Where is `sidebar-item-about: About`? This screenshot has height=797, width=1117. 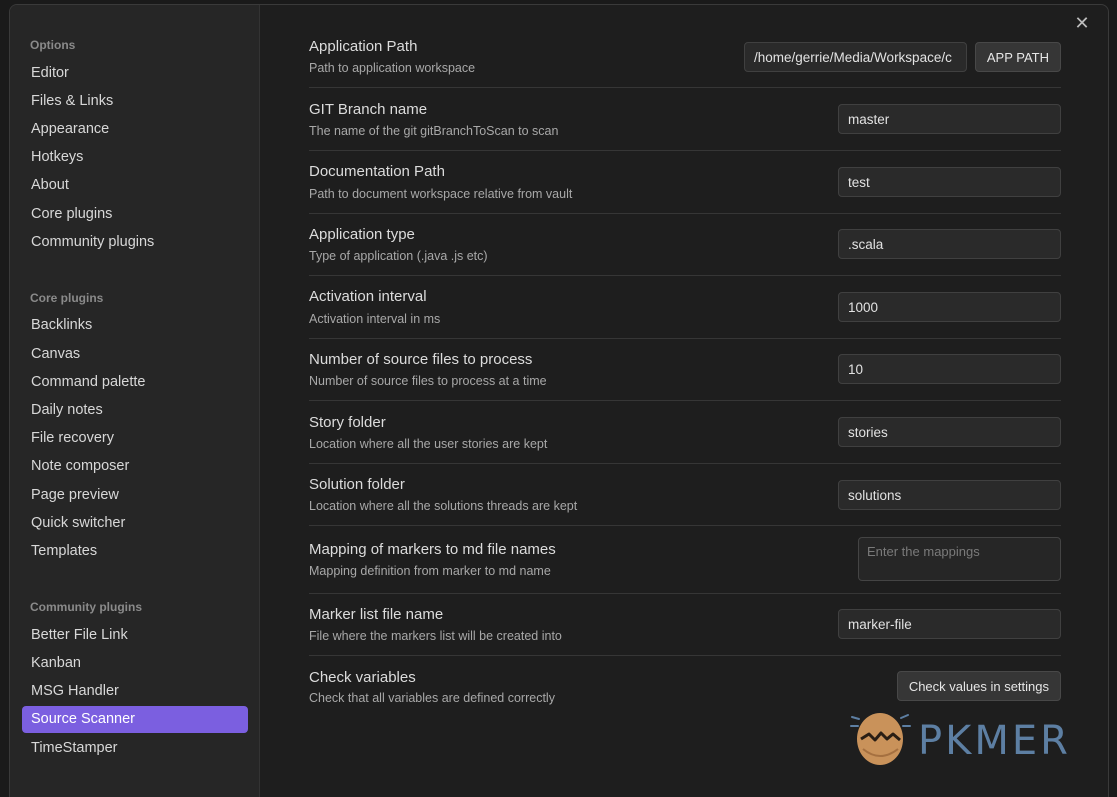
sidebar-item-about: About is located at coordinates (135, 185).